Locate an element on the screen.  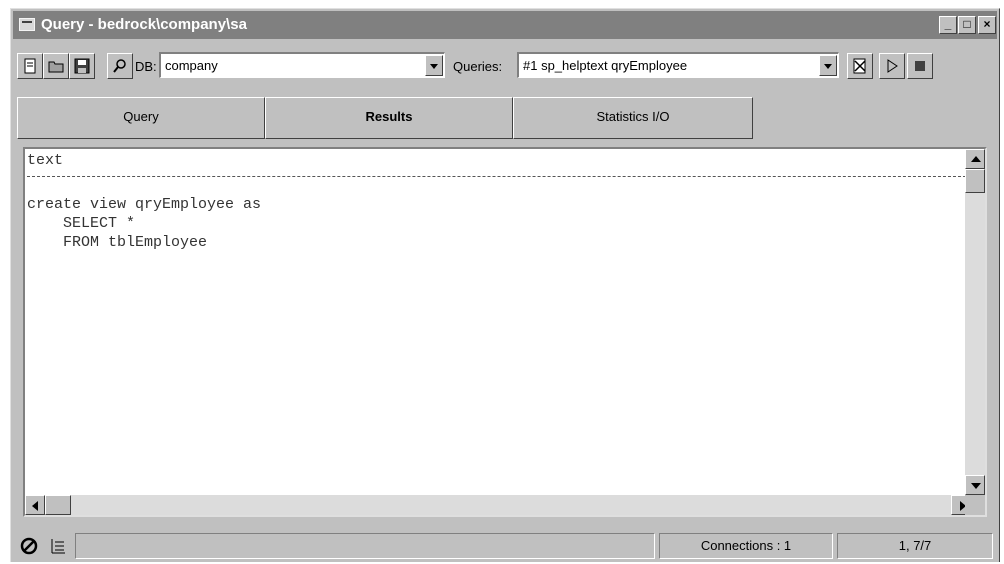
window-app-icon is located at coordinates (27, 24).